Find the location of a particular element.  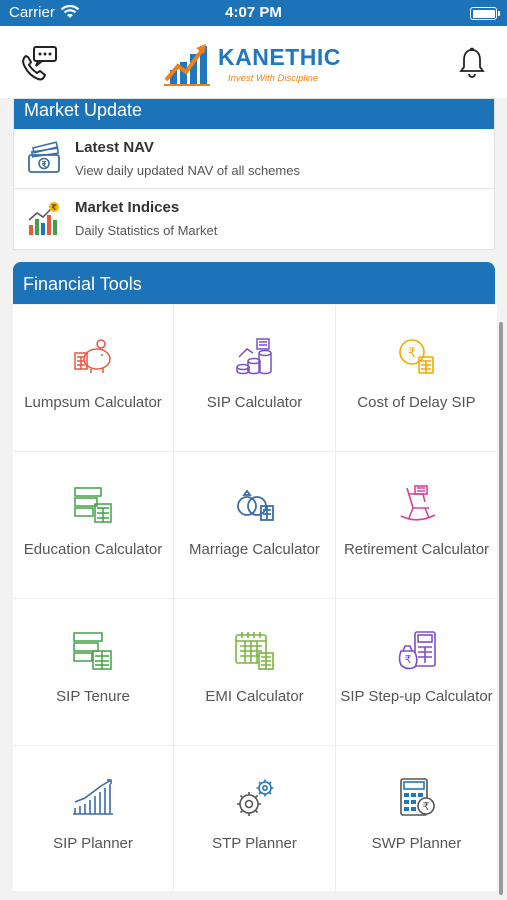

chat-phone-icon is located at coordinates (39, 64).